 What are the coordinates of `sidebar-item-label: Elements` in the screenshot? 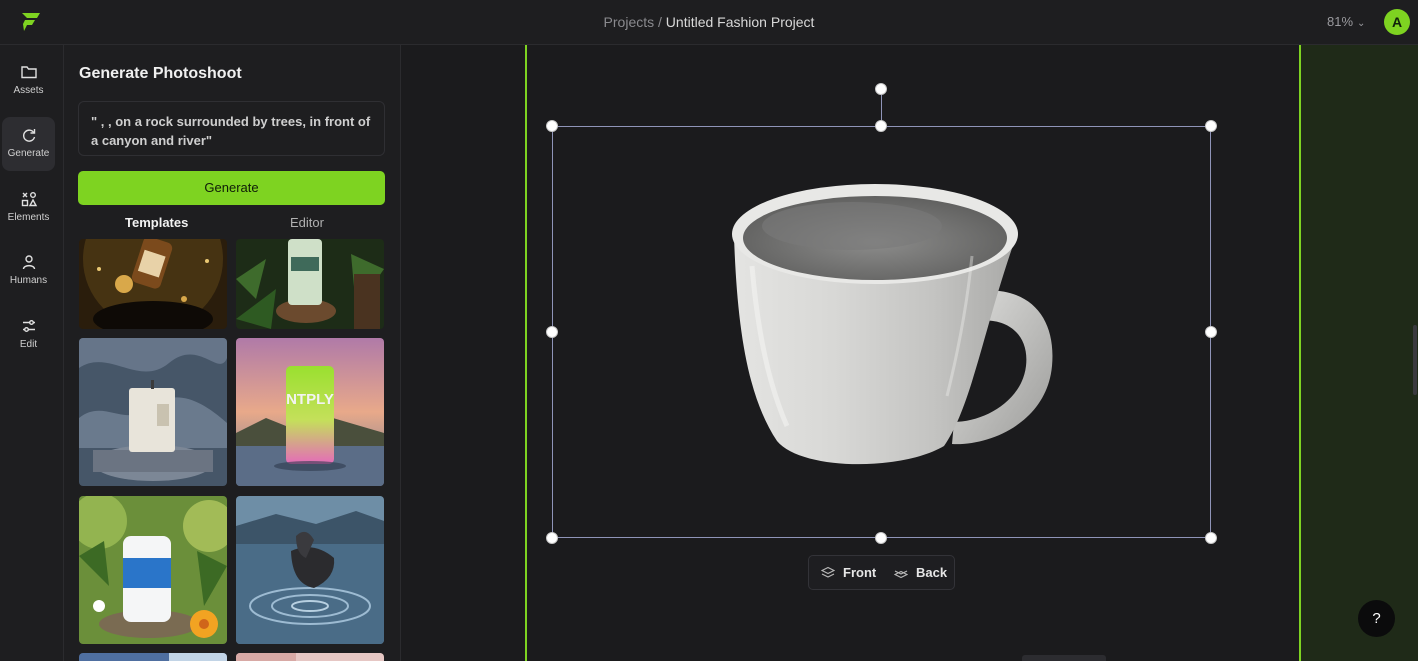 It's located at (28, 217).